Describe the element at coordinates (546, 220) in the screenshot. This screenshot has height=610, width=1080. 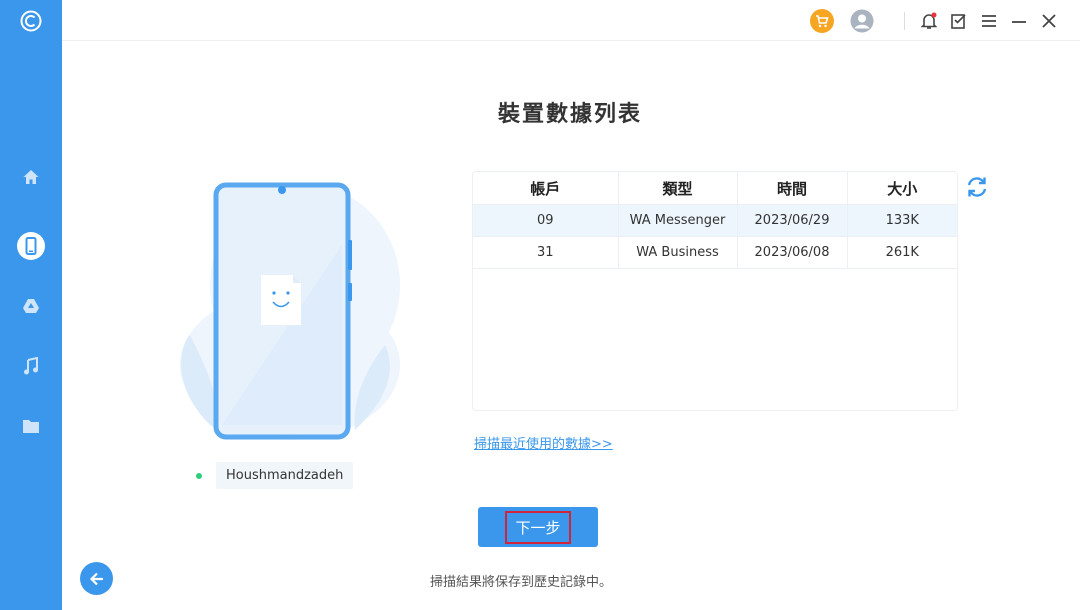
I see `cell-account: 09` at that location.